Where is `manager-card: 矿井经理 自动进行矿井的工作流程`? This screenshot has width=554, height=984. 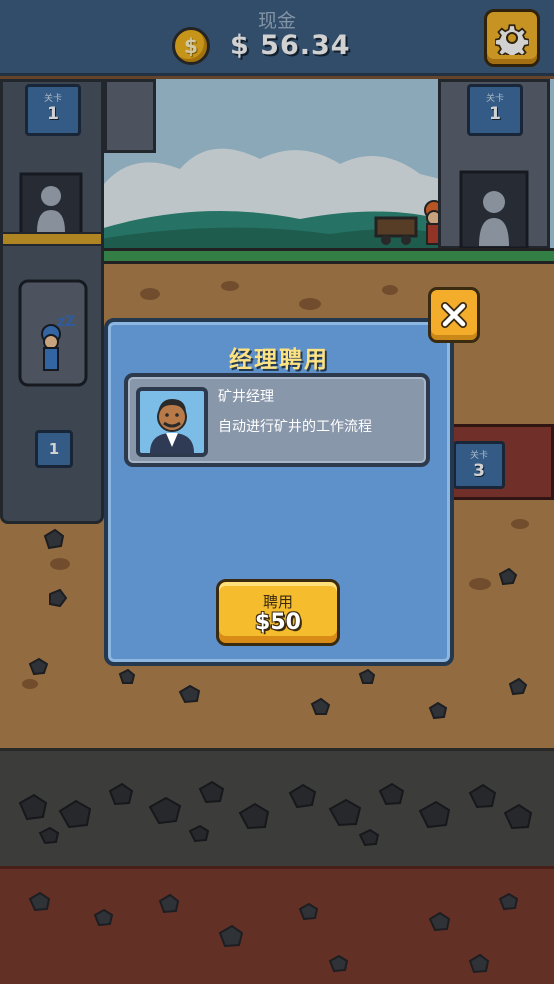
manager-card: 矿井经理 自动进行矿井的工作流程 is located at coordinates (277, 420).